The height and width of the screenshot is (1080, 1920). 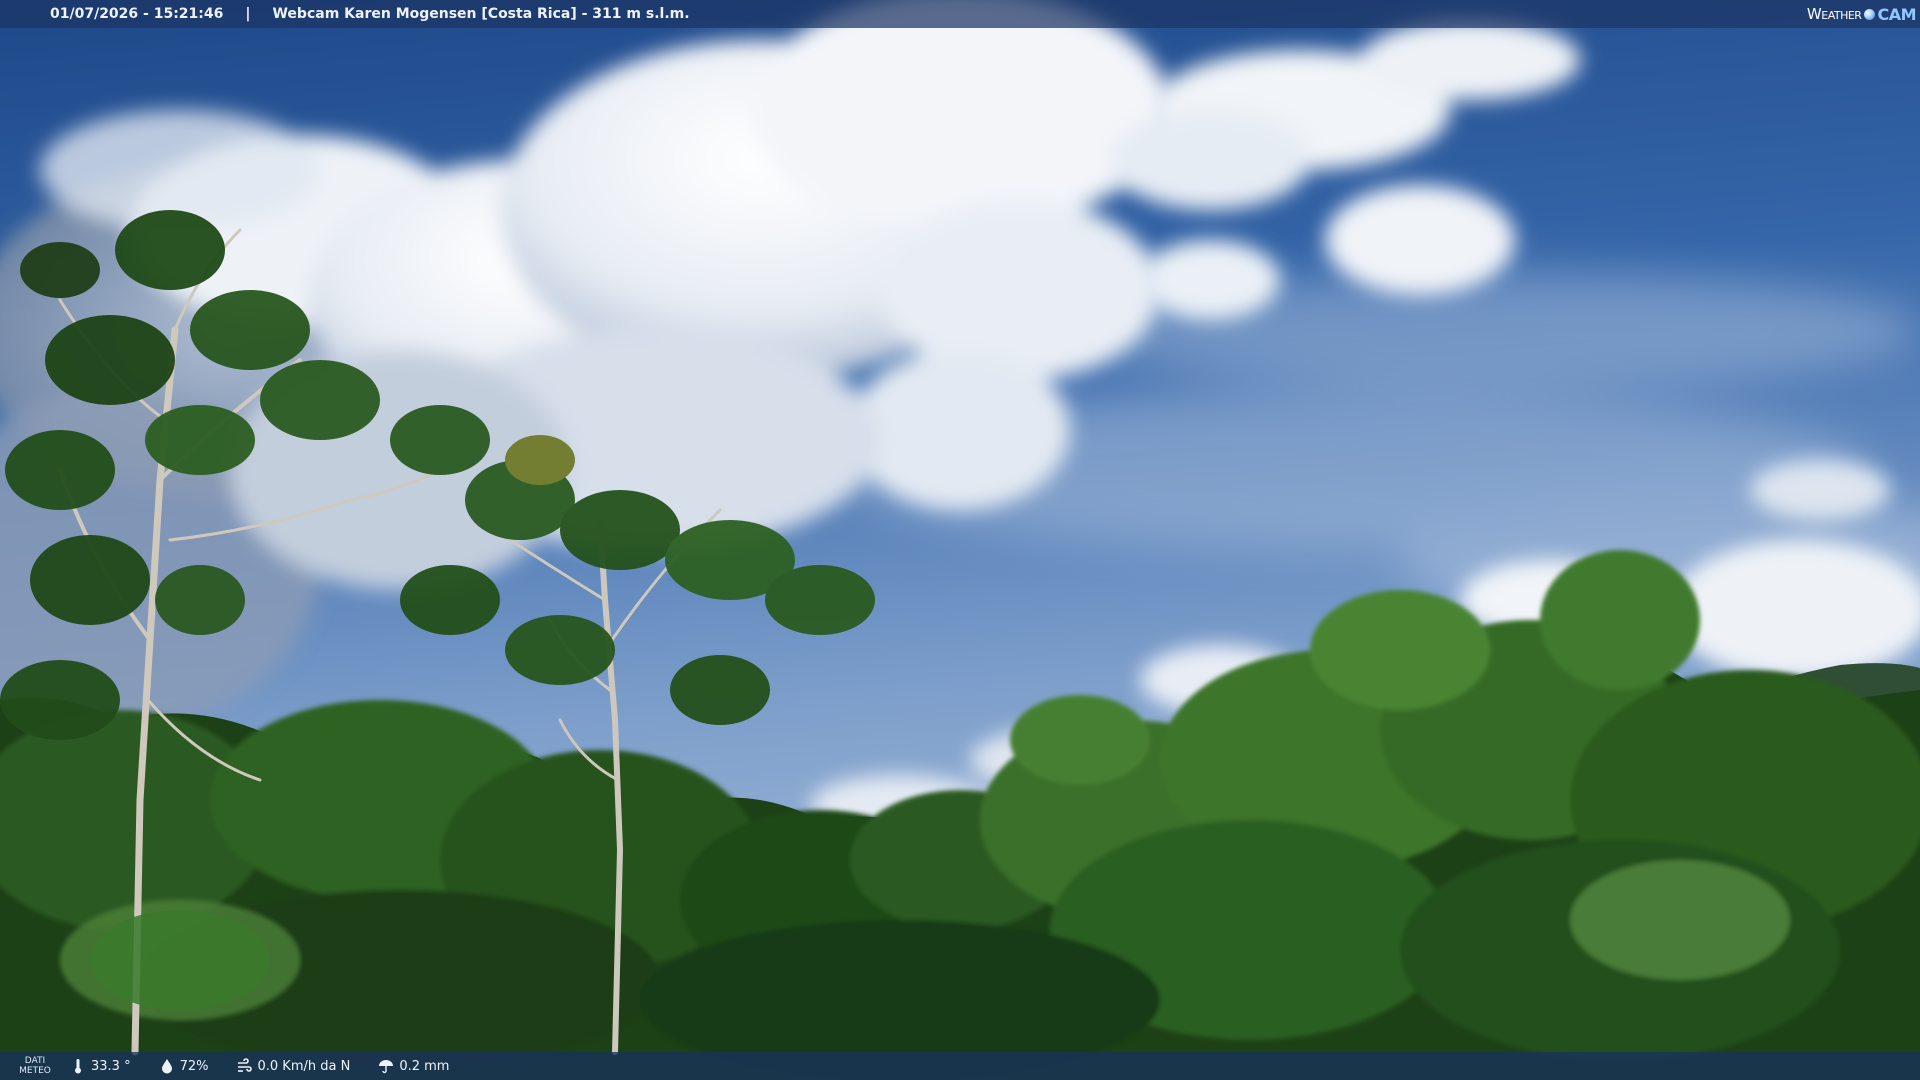 What do you see at coordinates (35, 1061) in the screenshot?
I see `label-line-1: DATI` at bounding box center [35, 1061].